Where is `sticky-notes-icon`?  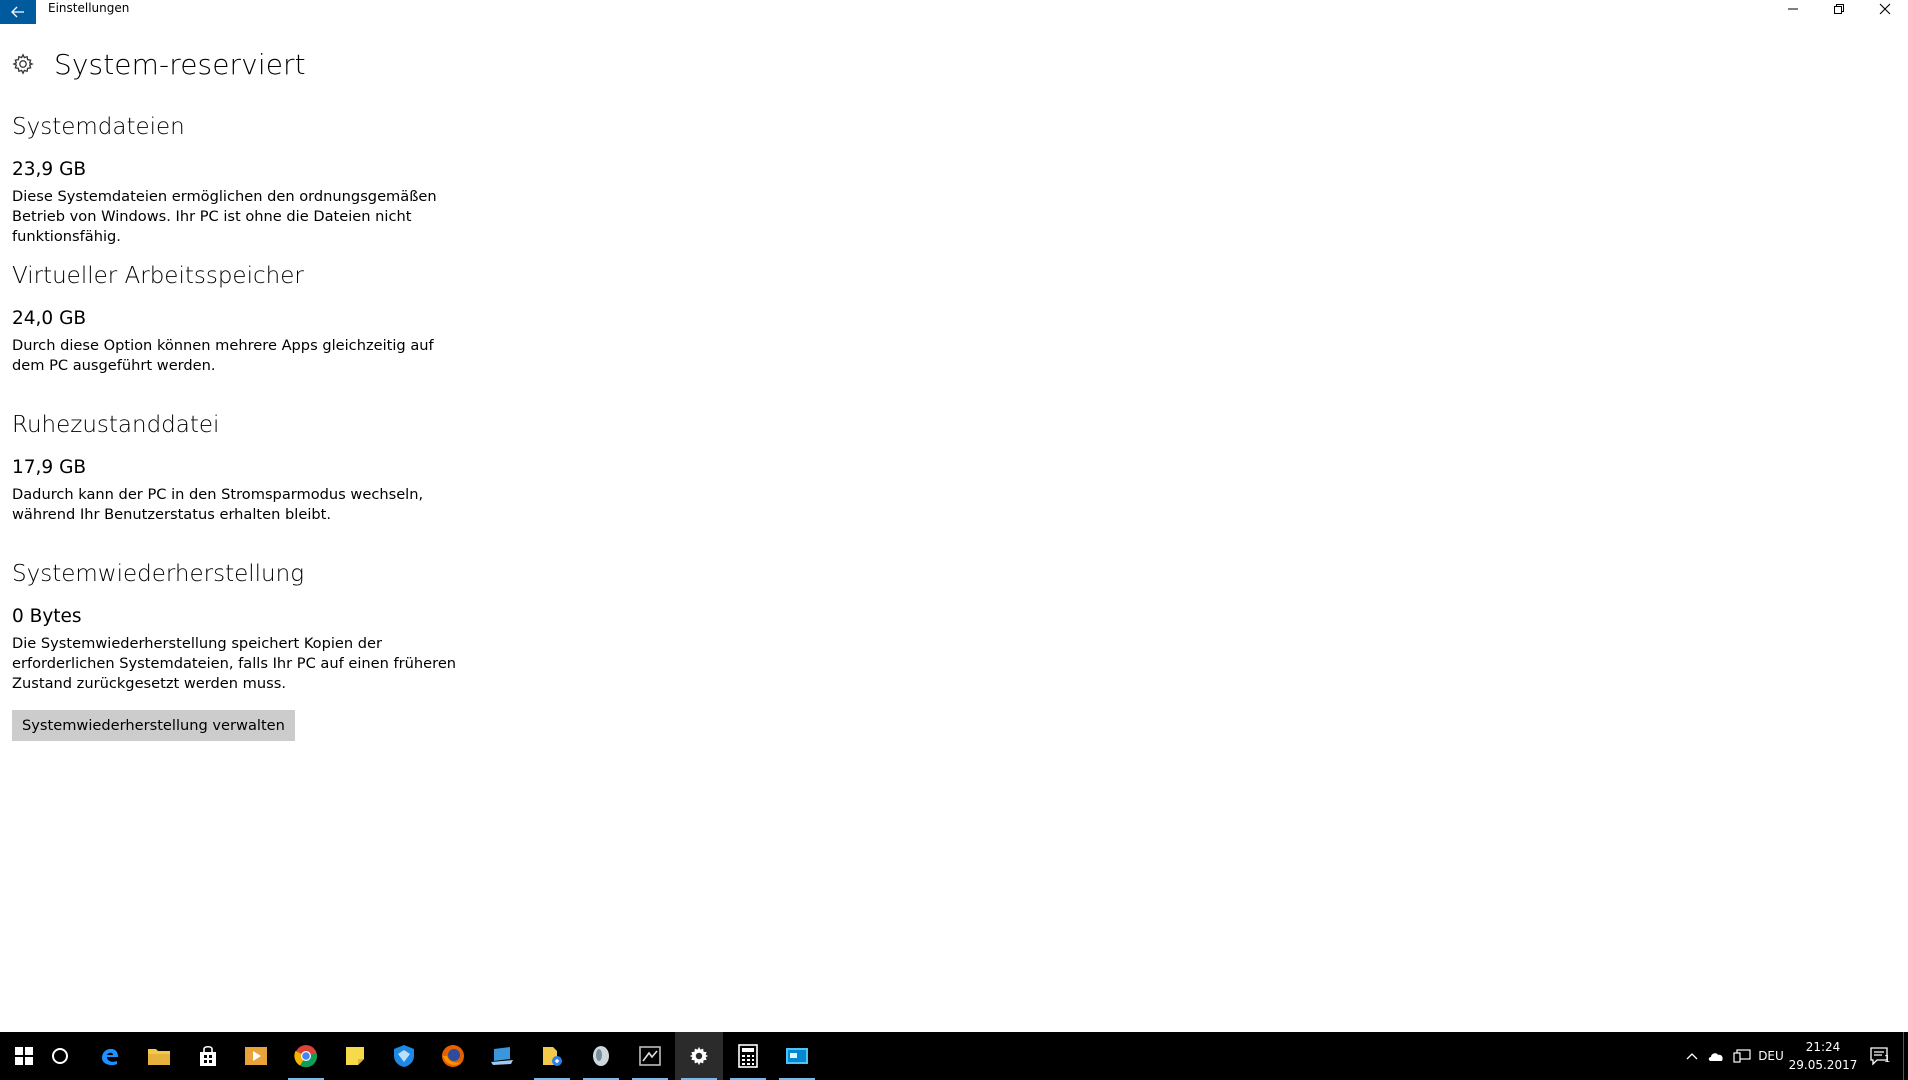
sticky-notes-icon is located at coordinates (355, 1056).